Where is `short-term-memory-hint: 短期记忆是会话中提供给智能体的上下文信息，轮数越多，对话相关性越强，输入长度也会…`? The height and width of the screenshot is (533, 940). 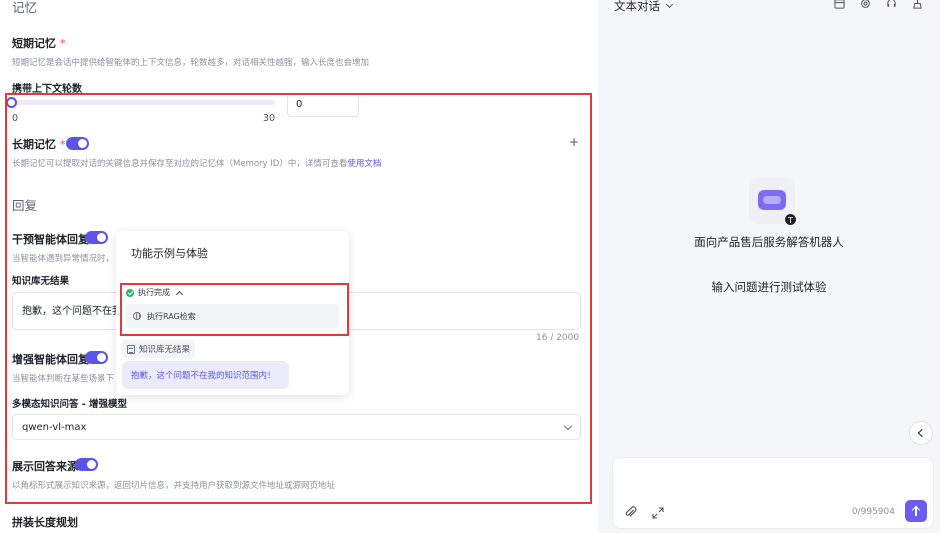
short-term-memory-hint: 短期记忆是会话中提供给智能体的上下文信息，轮数越多，对话相关性越强，输入长度也会… is located at coordinates (191, 63).